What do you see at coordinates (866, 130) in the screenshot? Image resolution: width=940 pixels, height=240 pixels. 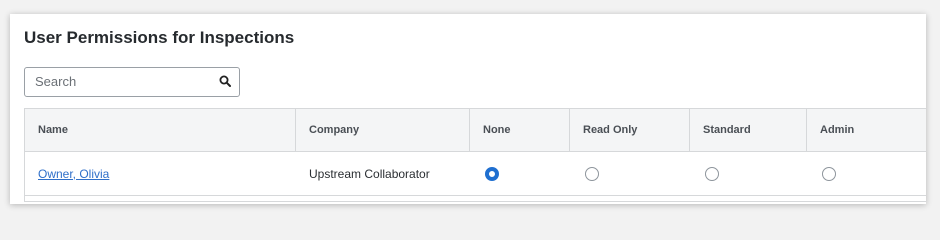 I see `column-header-admin: Admin` at bounding box center [866, 130].